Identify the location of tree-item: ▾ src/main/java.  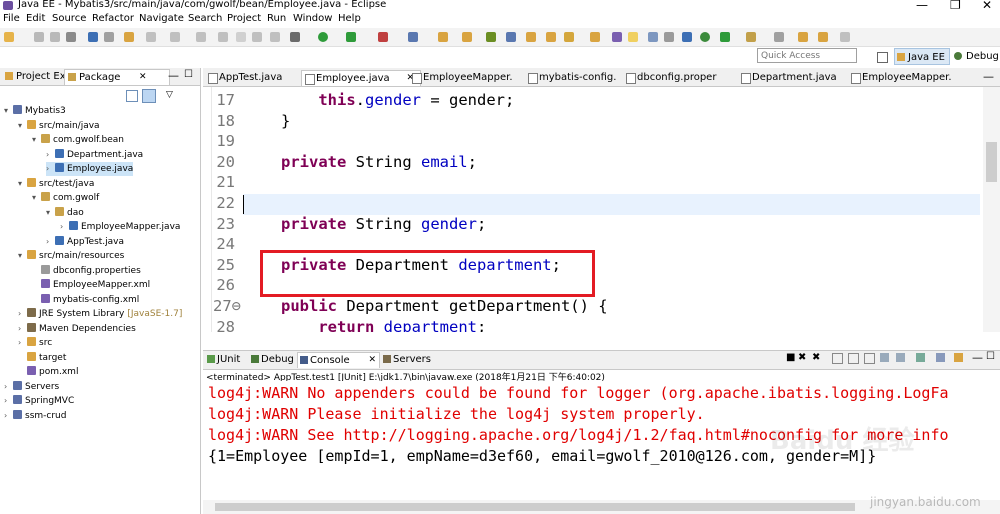
(59, 126).